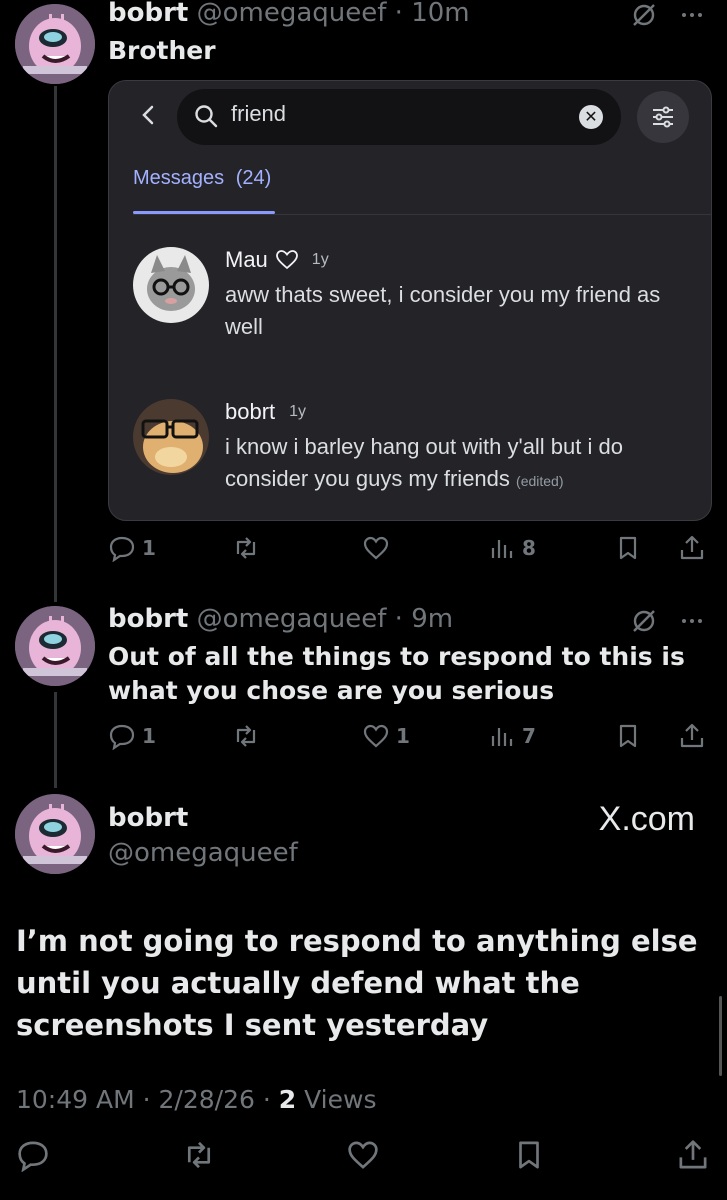 This screenshot has width=727, height=1200. Describe the element at coordinates (206, 116) in the screenshot. I see `search-icon` at that location.